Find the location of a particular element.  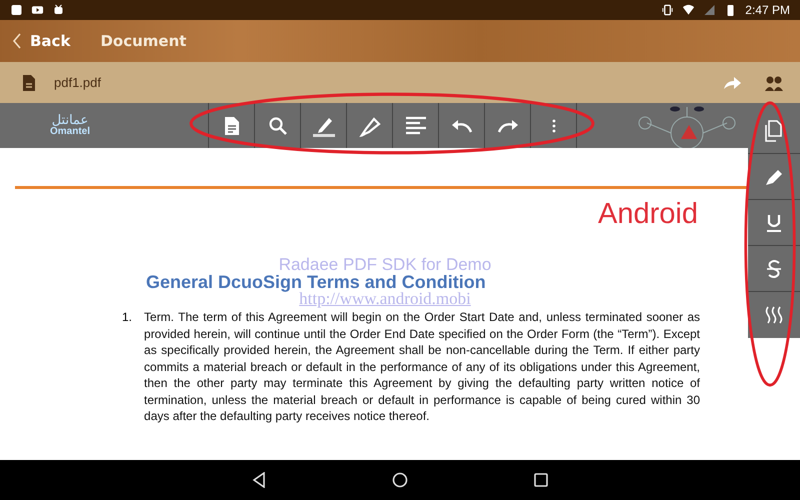

triangle-back-icon is located at coordinates (259, 480).